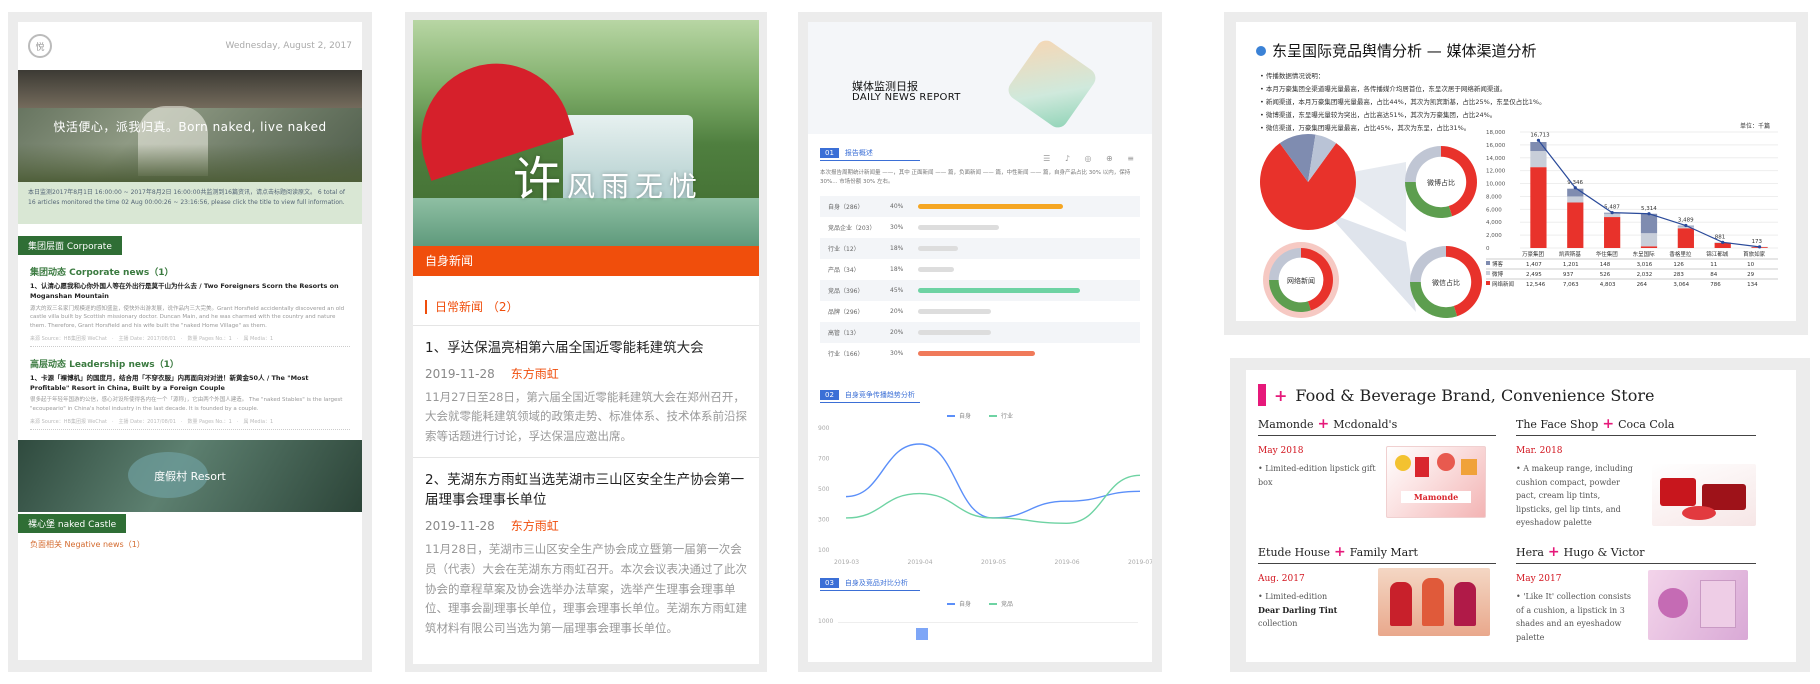 Image resolution: width=1820 pixels, height=684 pixels. I want to click on bullet-line: • 本月万豪集团全渠道曝光量最高，各传播媒介均居首位，东呈次居于网络新闻渠道。, so click(1383, 89).